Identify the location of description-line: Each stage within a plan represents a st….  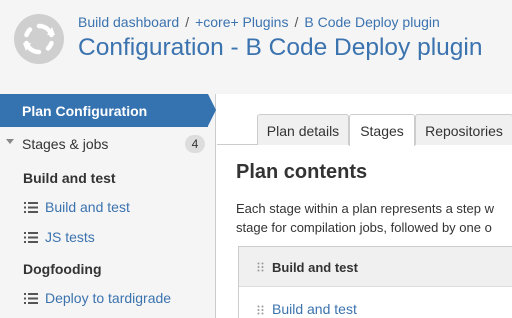
(365, 208).